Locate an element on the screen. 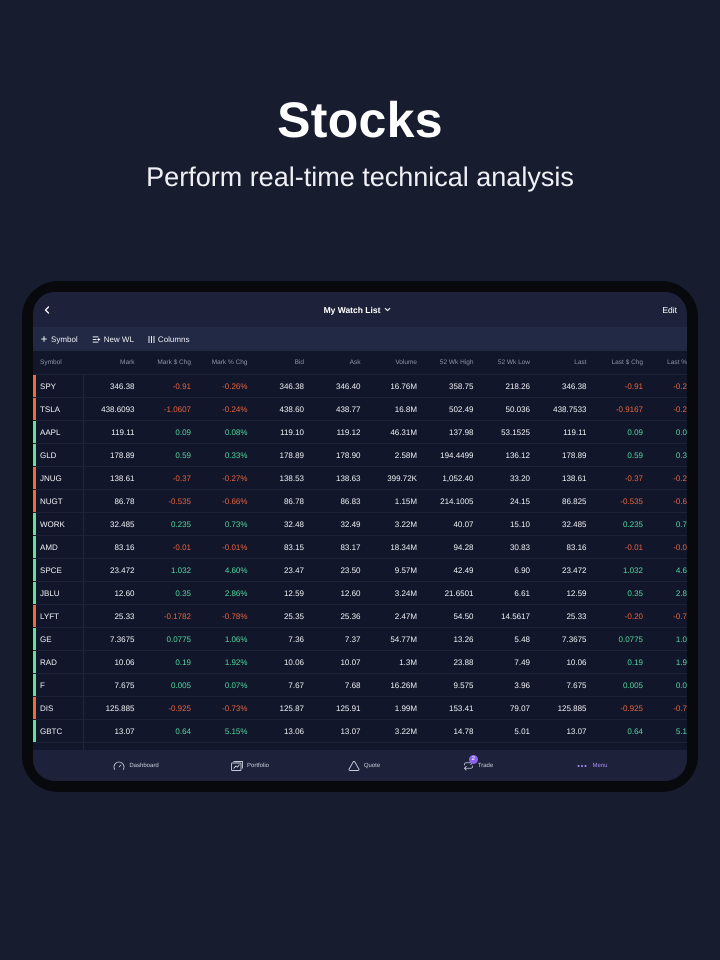 This screenshot has width=720, height=960. change-cell-text: 1.06% is located at coordinates (236, 639).